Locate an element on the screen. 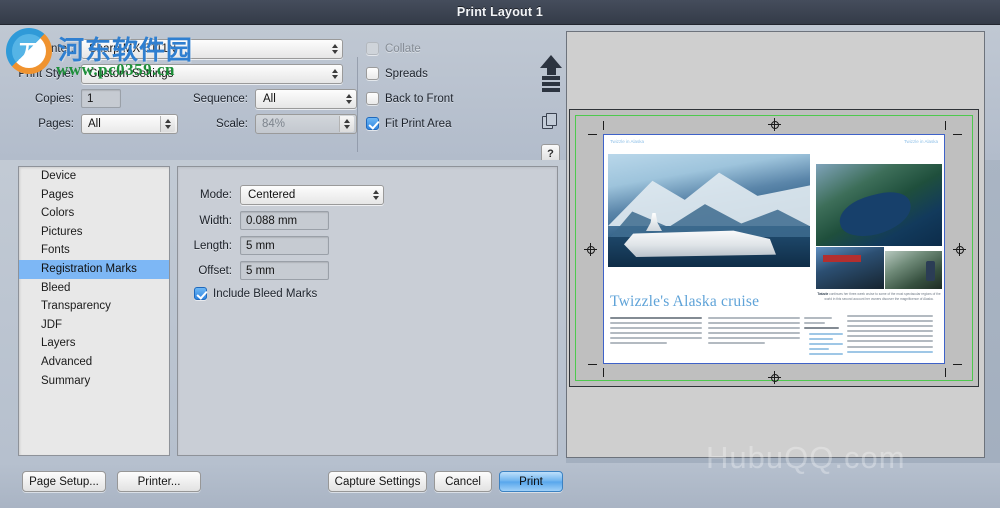 The height and width of the screenshot is (508, 1000). pages-value: All is located at coordinates (94, 124).